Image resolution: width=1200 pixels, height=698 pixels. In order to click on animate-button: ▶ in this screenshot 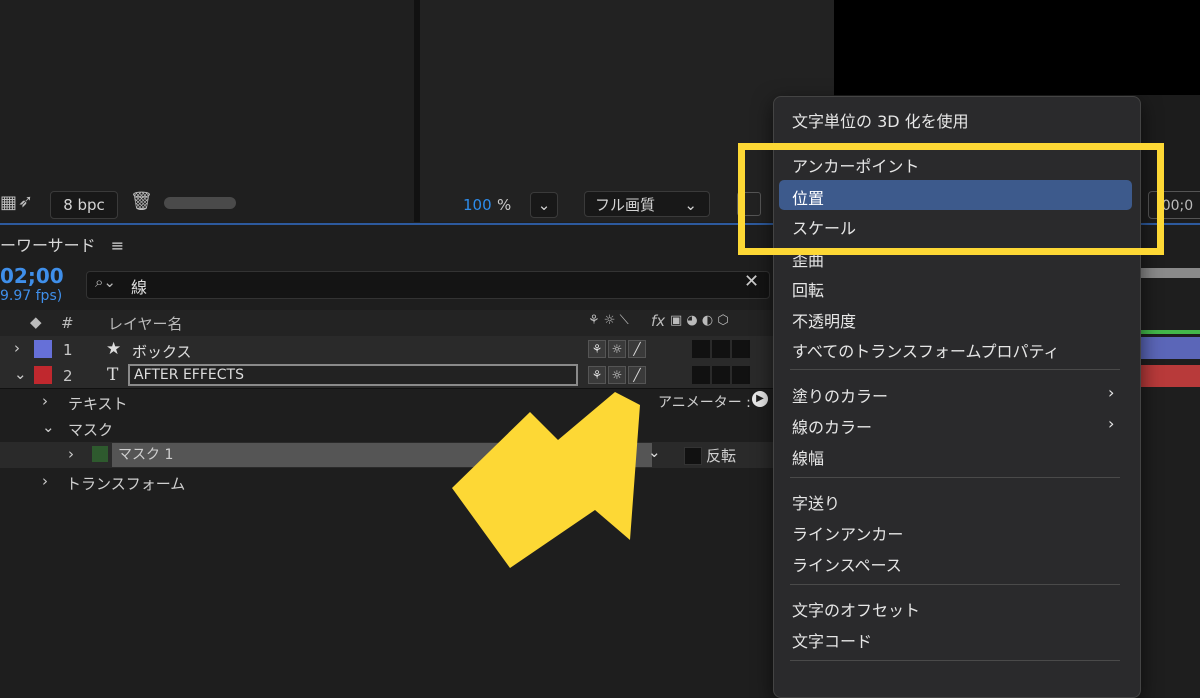, I will do `click(760, 399)`.